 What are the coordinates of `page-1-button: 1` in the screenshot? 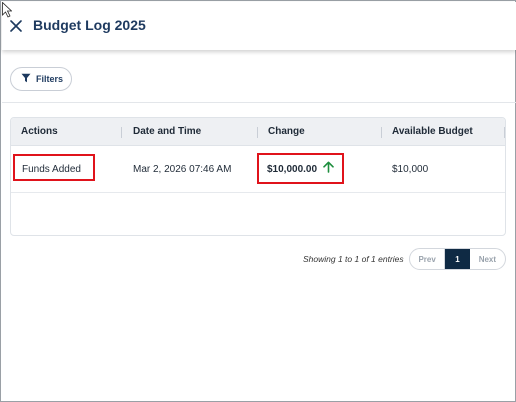 It's located at (457, 259).